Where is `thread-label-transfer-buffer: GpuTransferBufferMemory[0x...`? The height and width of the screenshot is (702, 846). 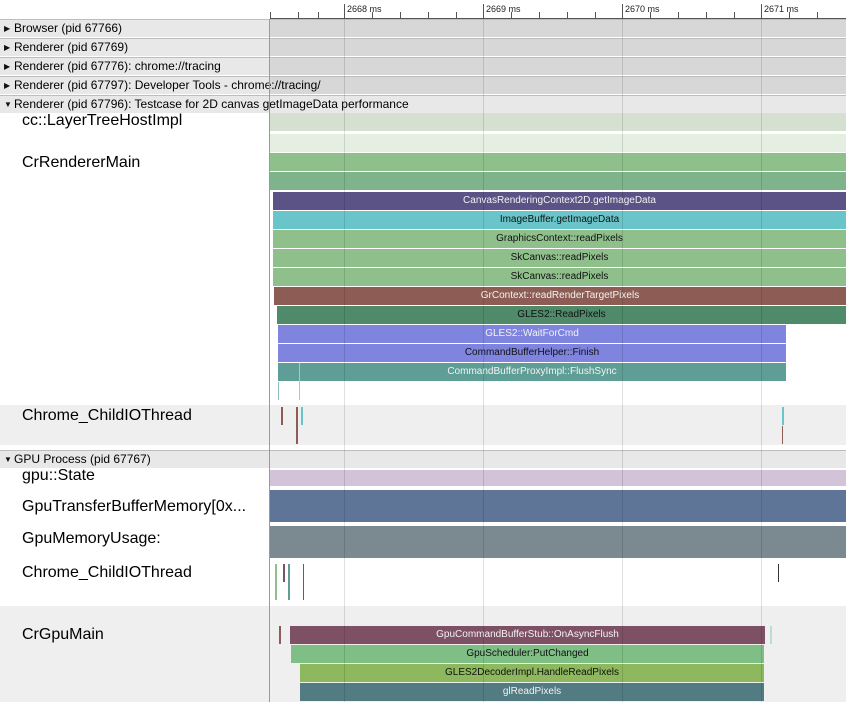 thread-label-transfer-buffer: GpuTransferBufferMemory[0x... is located at coordinates (134, 506).